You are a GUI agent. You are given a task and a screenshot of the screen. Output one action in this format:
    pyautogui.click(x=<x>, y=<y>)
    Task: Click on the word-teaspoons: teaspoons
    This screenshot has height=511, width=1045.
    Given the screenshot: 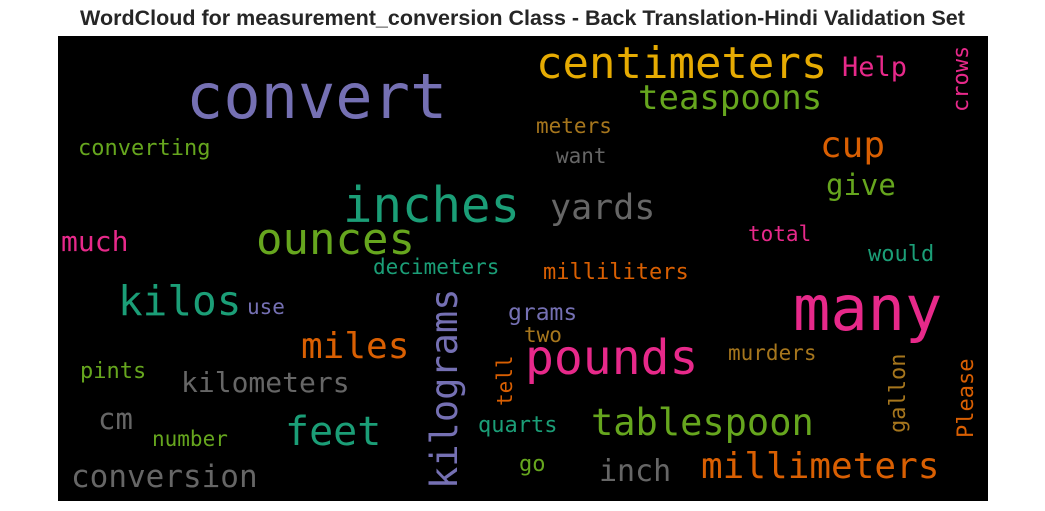 What is the action you would take?
    pyautogui.click(x=730, y=98)
    